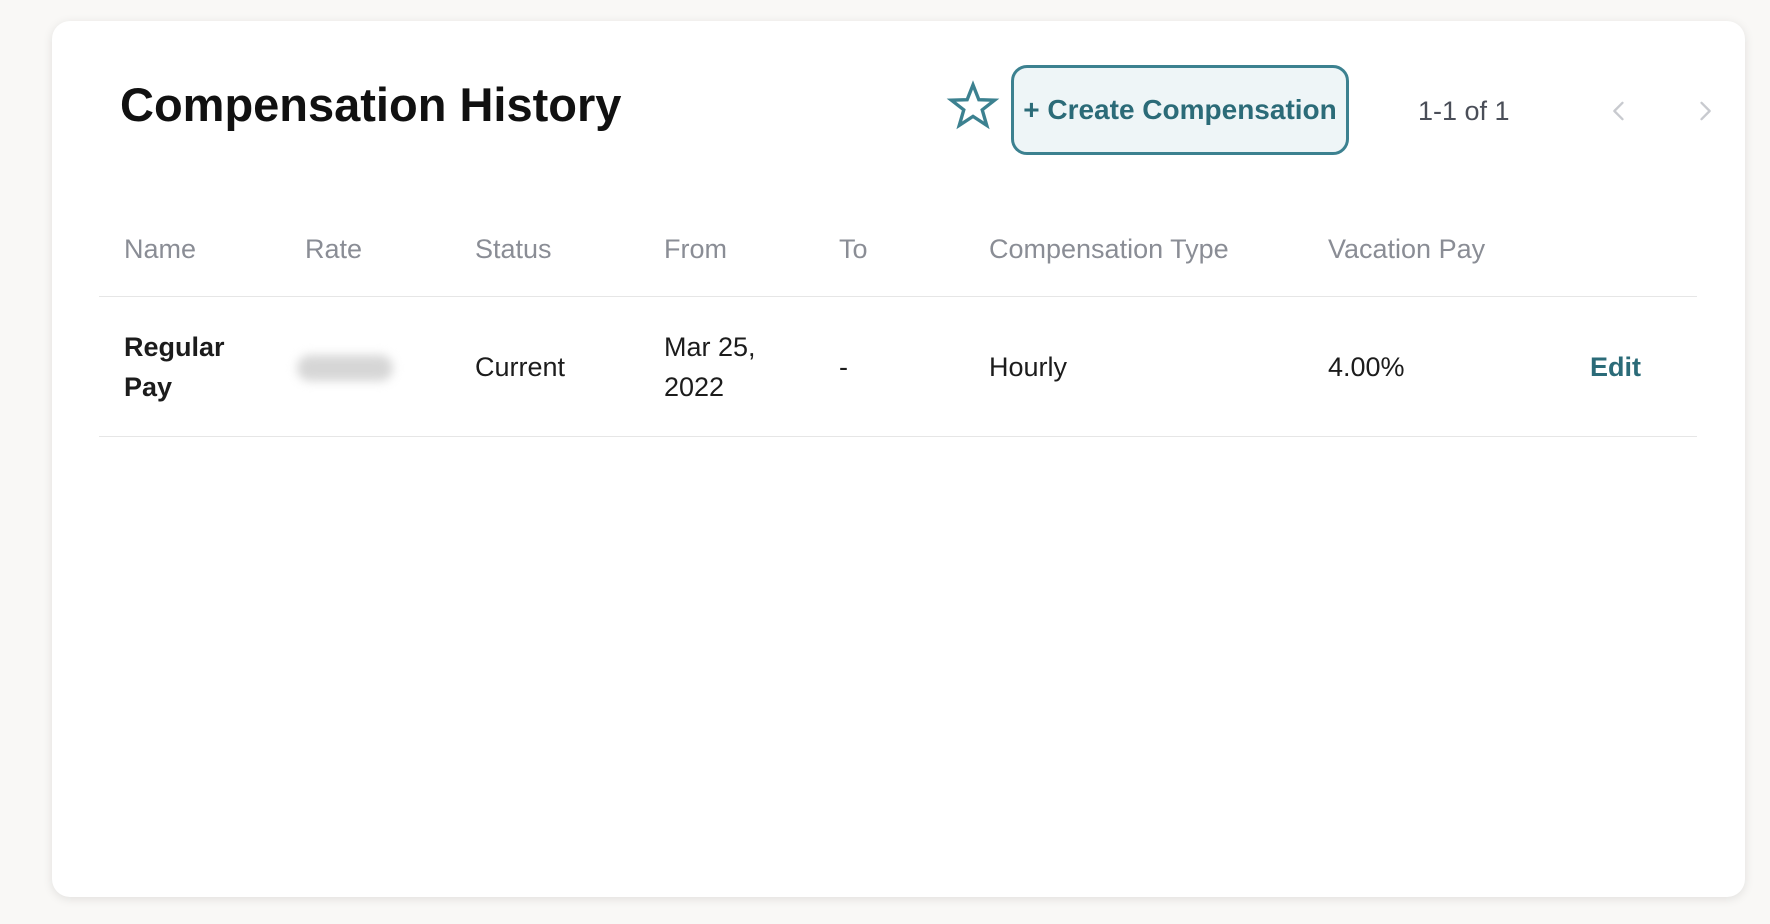 The height and width of the screenshot is (924, 1770). Describe the element at coordinates (710, 367) in the screenshot. I see `row-from: Mar 25, 2022` at that location.